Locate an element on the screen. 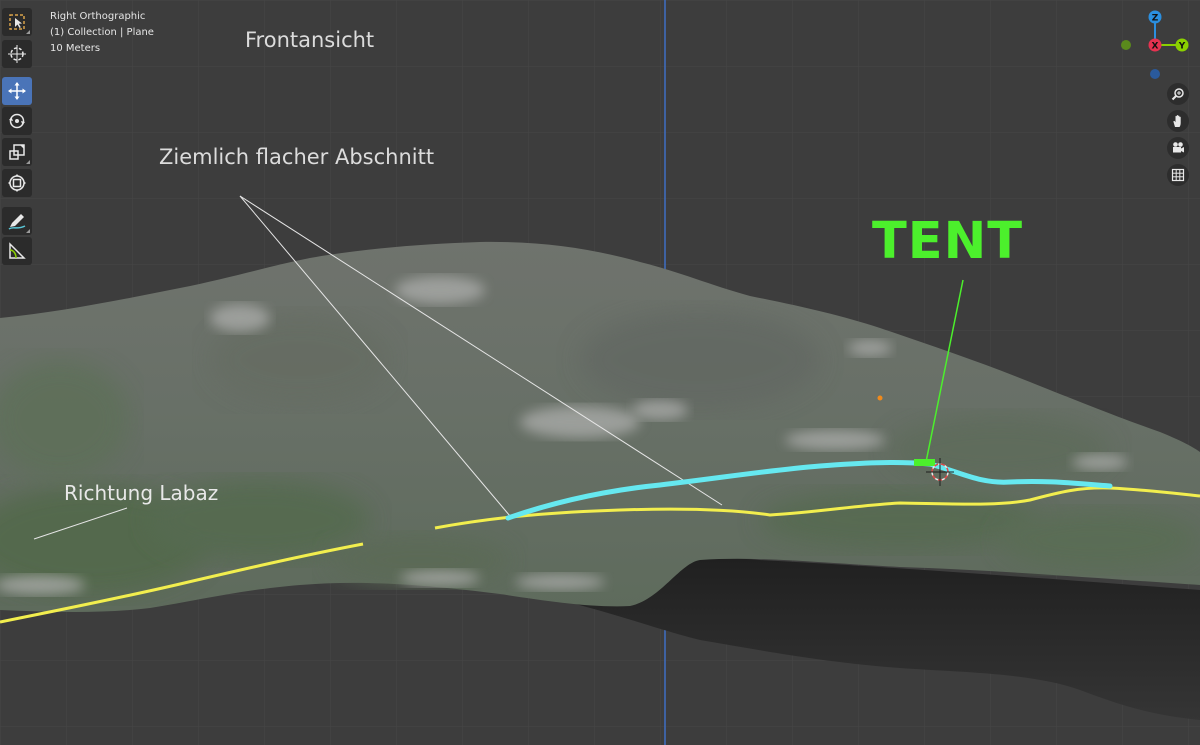 The width and height of the screenshot is (1200, 745). annotate-tool is located at coordinates (17, 221).